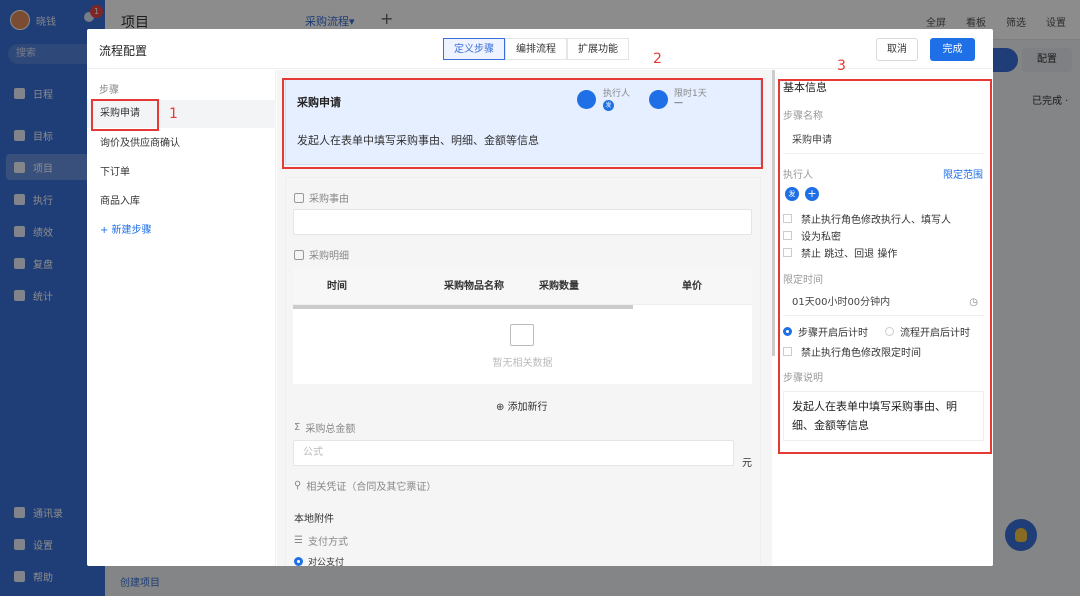  What do you see at coordinates (474, 49) in the screenshot?
I see `tab-define-steps: 定义步骤` at bounding box center [474, 49].